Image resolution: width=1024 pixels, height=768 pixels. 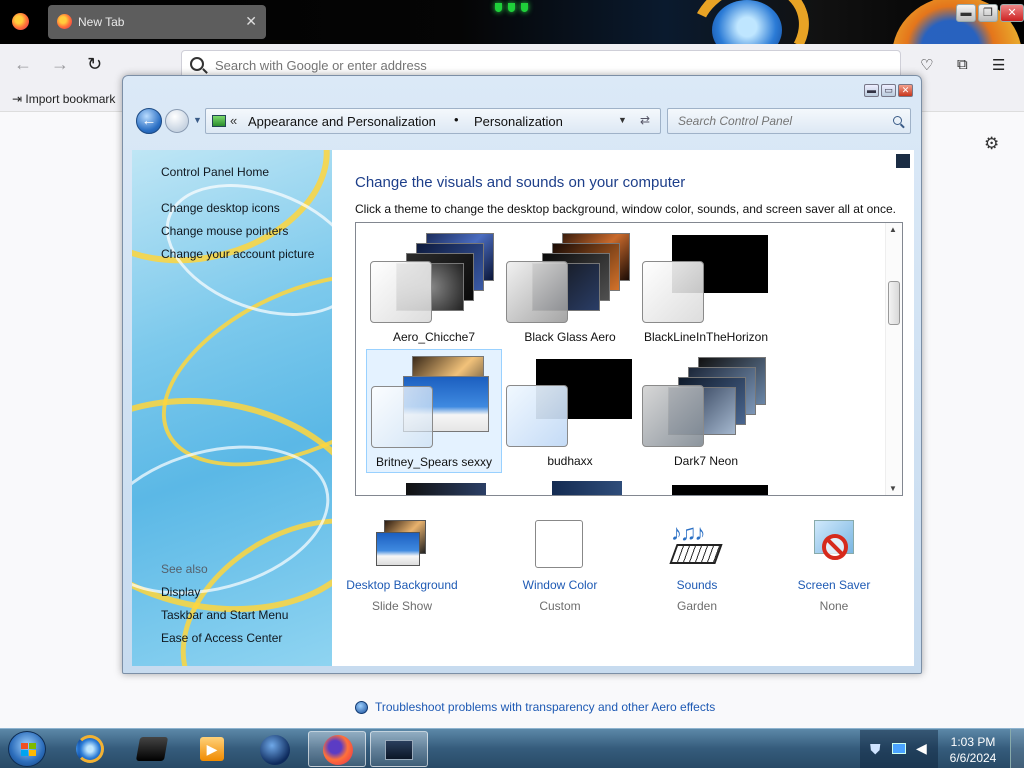 I want to click on desktop-background-icon, so click(x=402, y=544).